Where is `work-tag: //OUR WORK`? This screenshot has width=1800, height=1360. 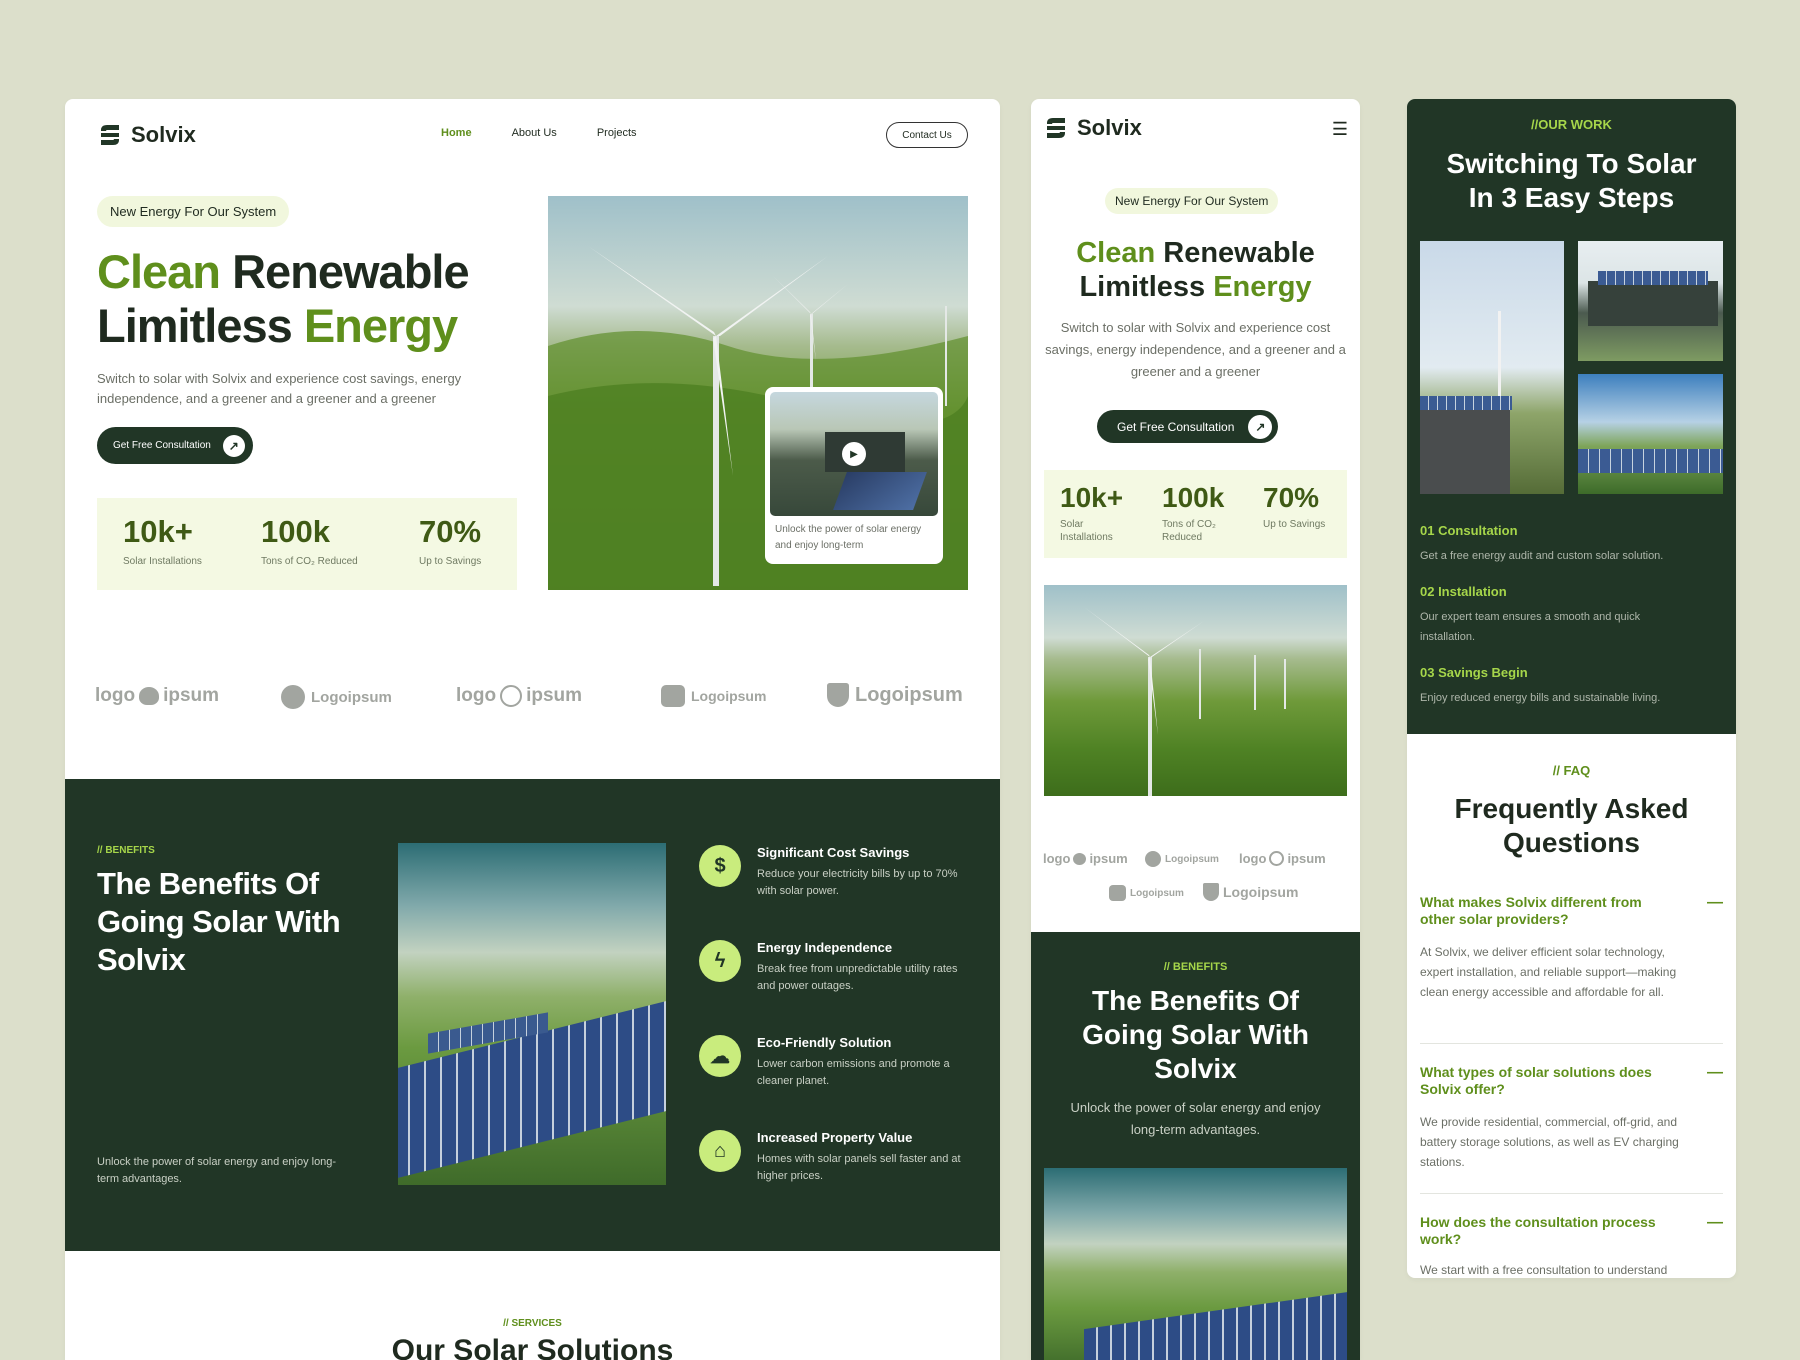 work-tag: //OUR WORK is located at coordinates (1571, 124).